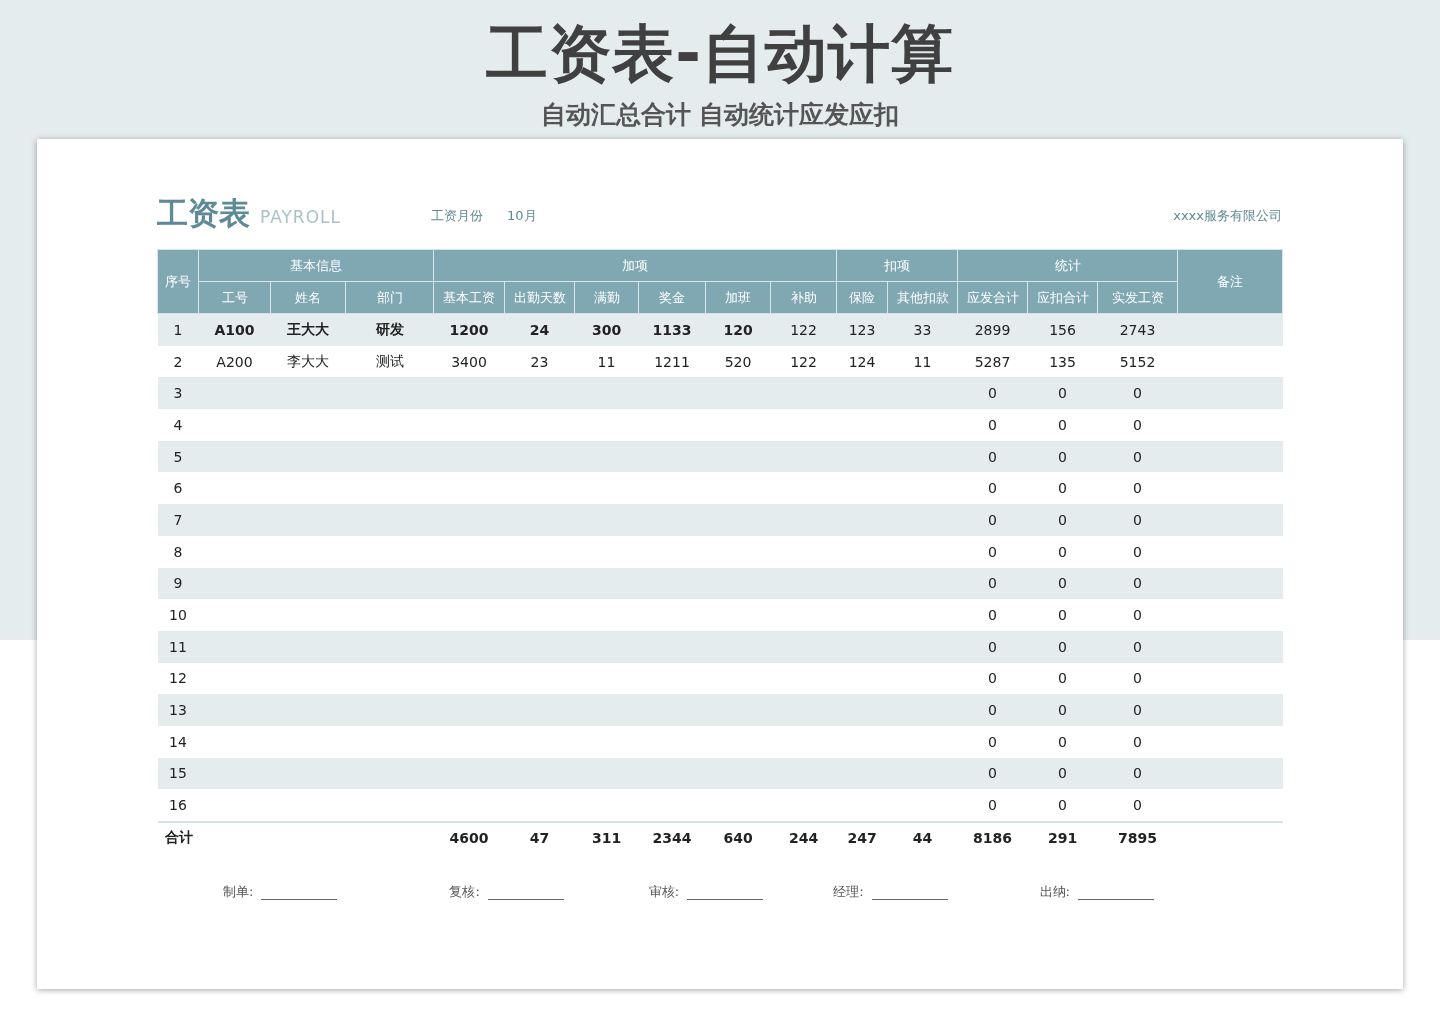 This screenshot has height=1018, width=1440. What do you see at coordinates (234, 297) in the screenshot?
I see `header-cell: 工号` at bounding box center [234, 297].